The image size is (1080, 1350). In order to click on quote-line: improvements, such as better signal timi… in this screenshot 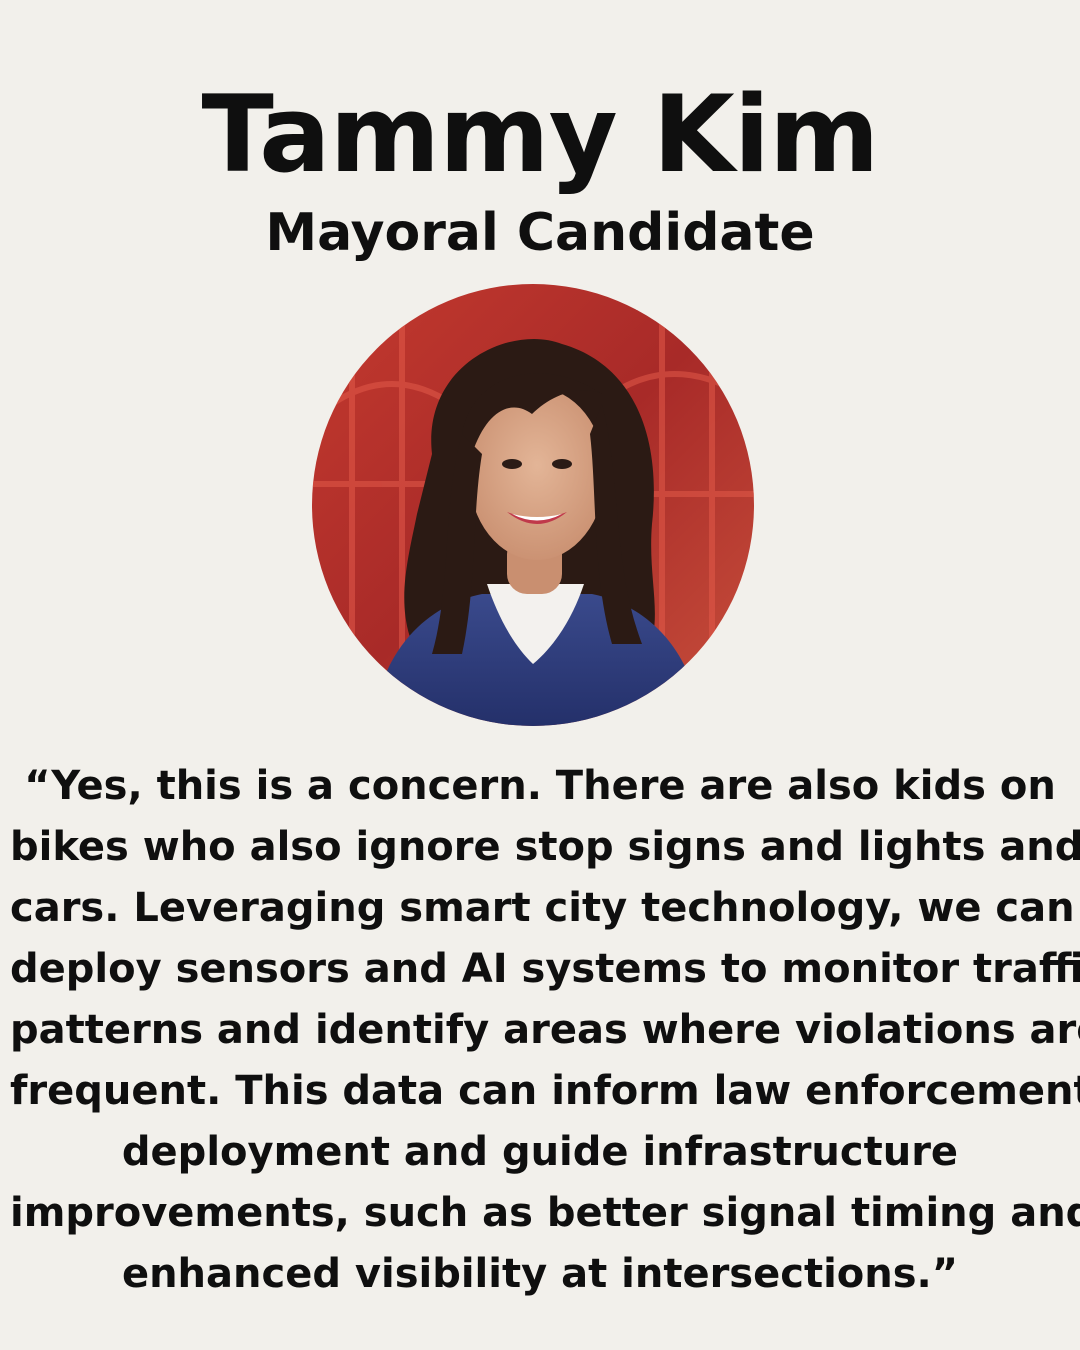, I will do `click(545, 1213)`.